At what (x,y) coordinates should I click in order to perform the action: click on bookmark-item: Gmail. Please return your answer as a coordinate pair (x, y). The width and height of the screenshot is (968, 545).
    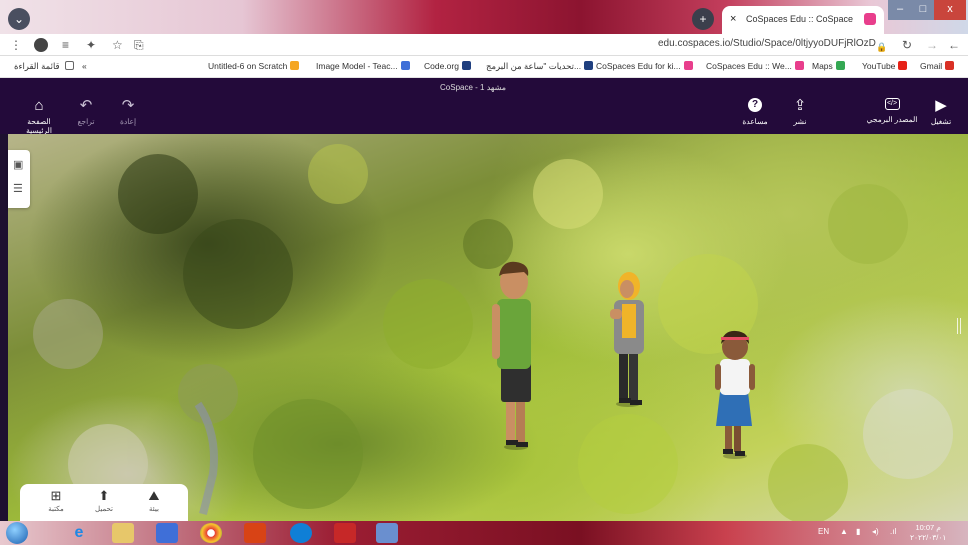
    Looking at the image, I should click on (937, 66).